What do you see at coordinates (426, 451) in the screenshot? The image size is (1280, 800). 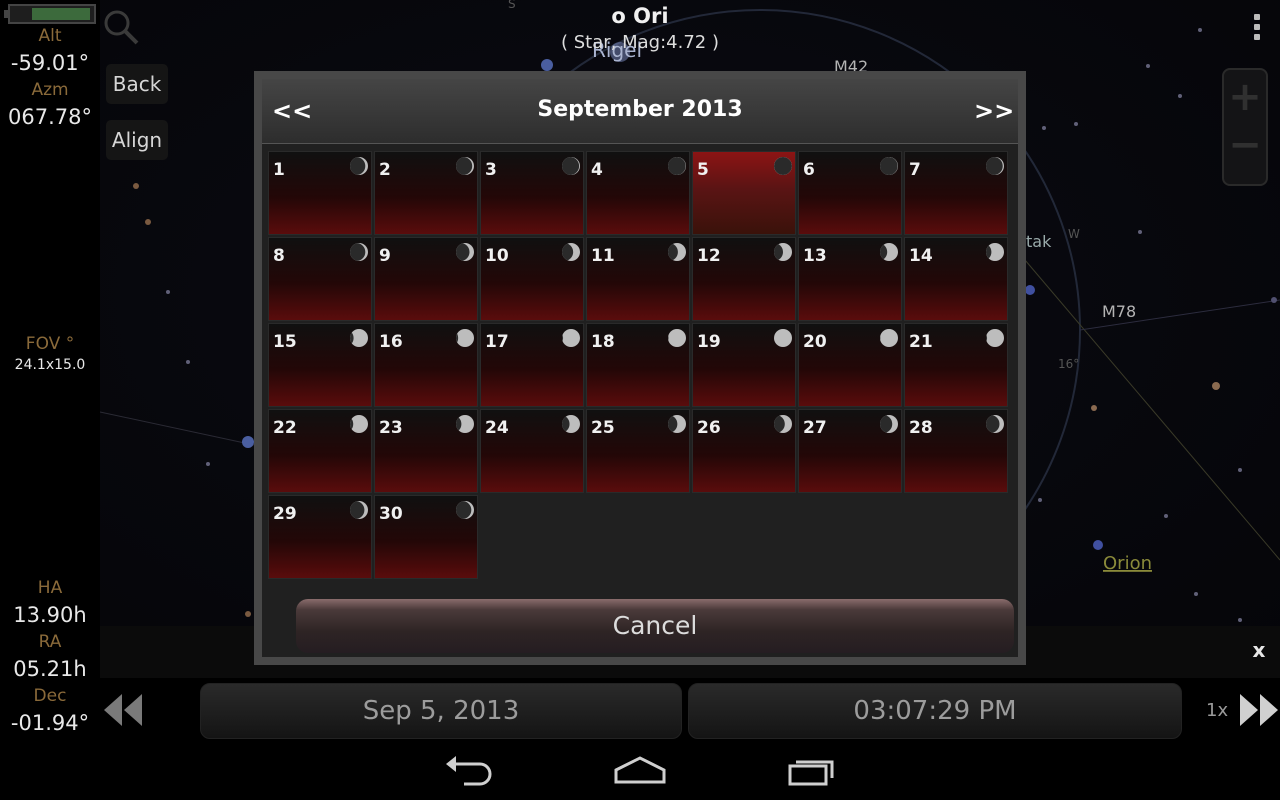 I see `calendar-day-cell: 23` at bounding box center [426, 451].